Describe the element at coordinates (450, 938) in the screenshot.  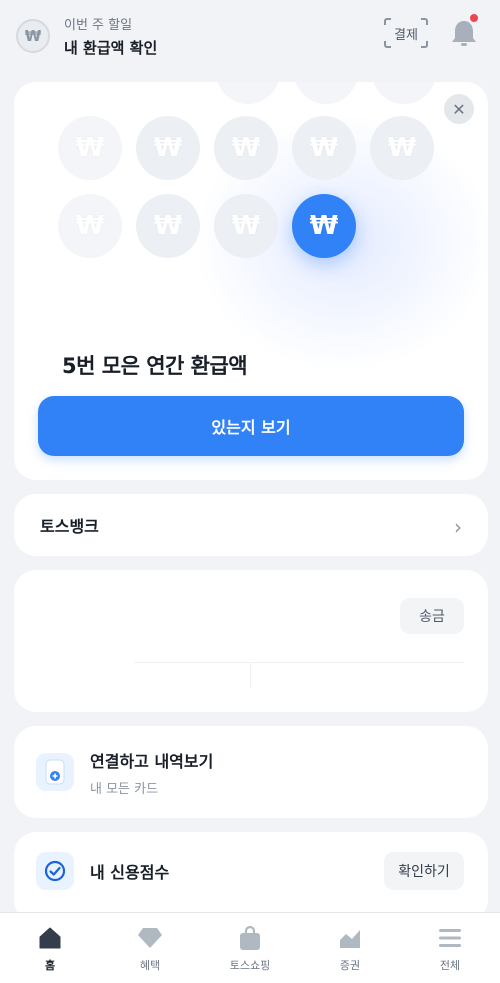
I see `menu-icon` at that location.